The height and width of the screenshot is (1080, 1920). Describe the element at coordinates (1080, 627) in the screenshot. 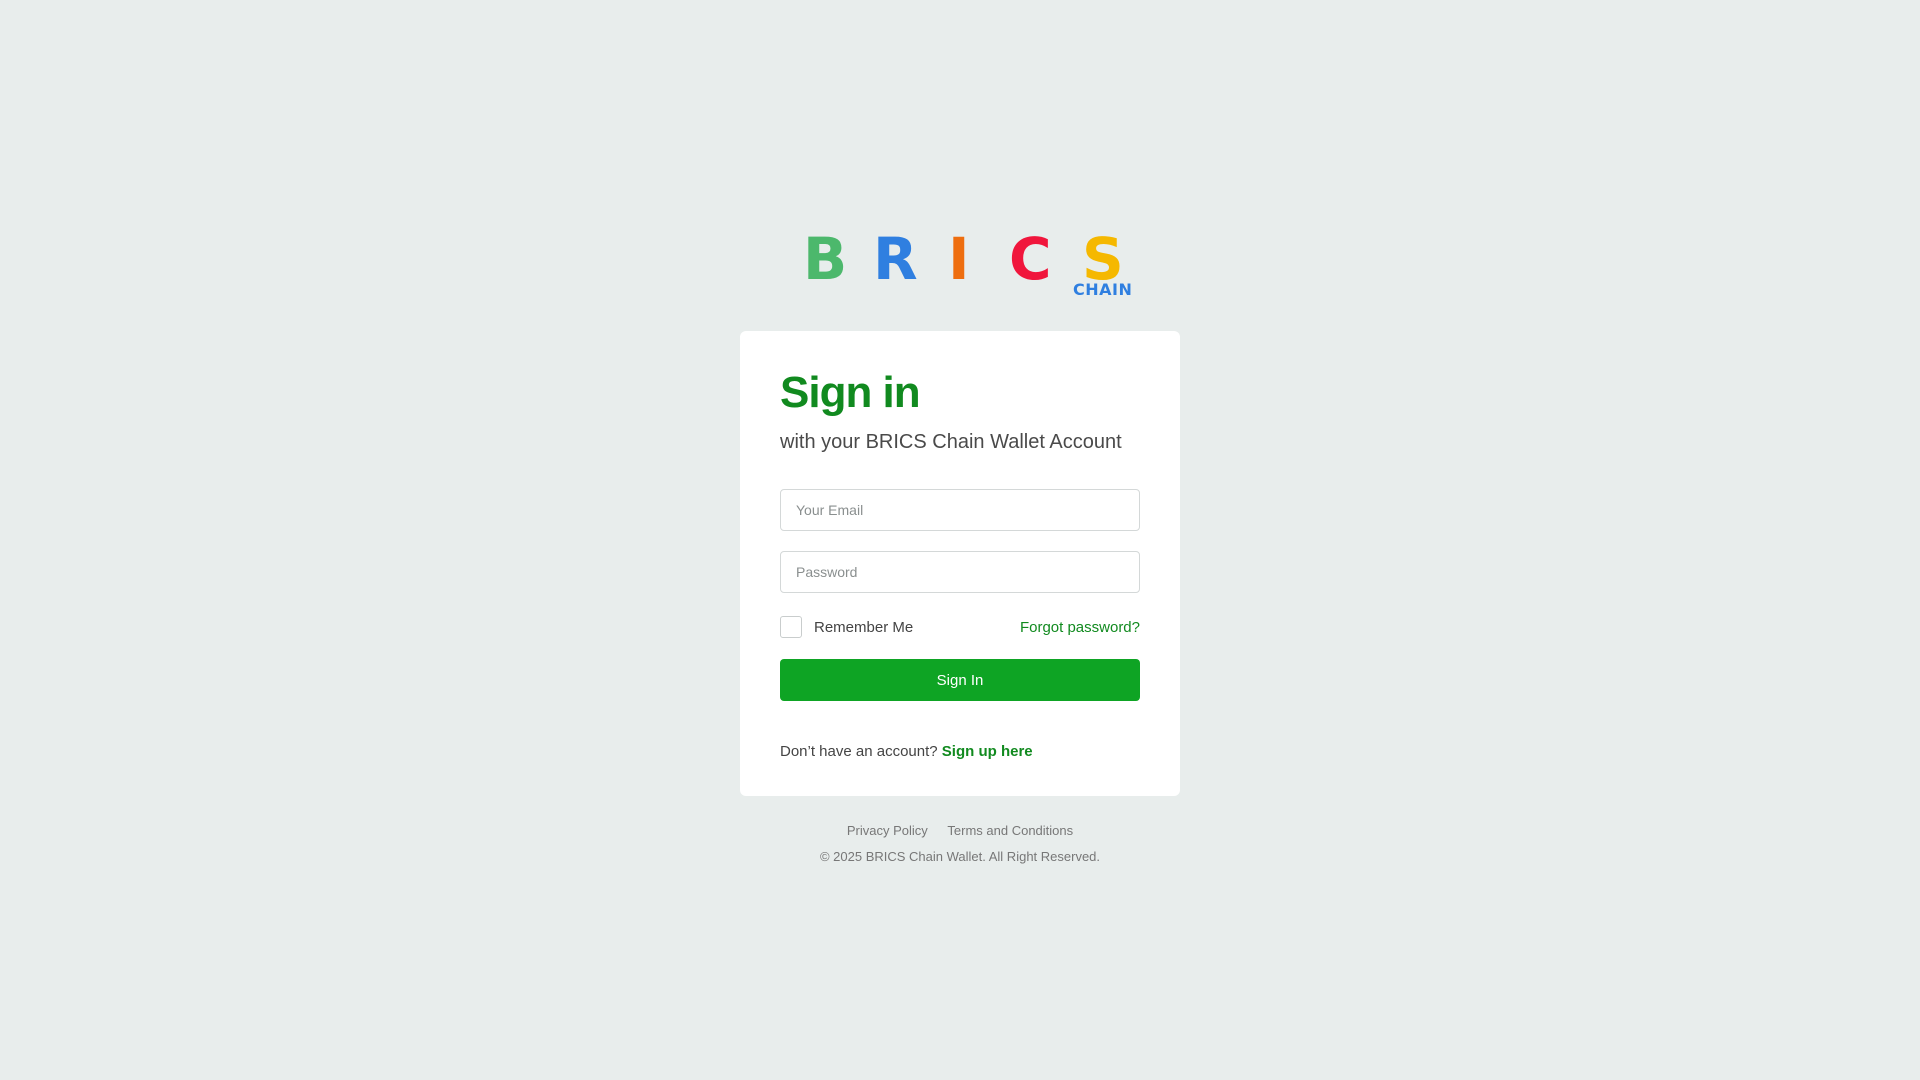

I see `forgot-password-link: Forgot password?` at that location.